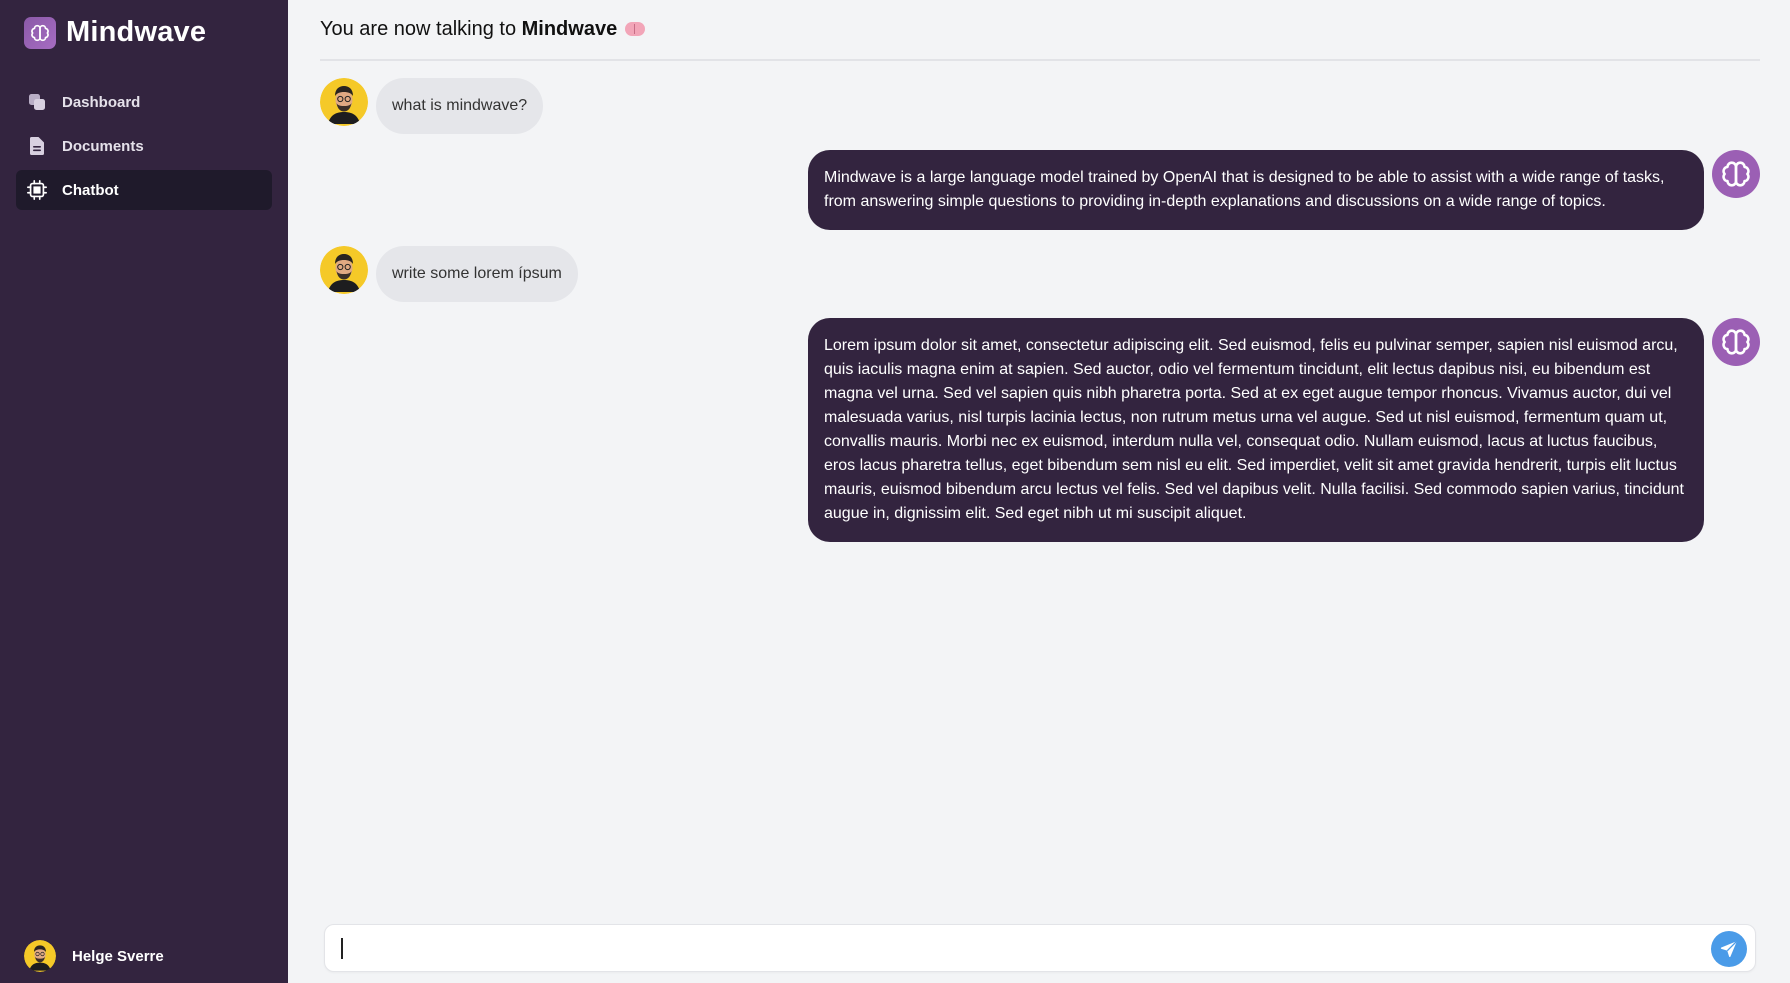  What do you see at coordinates (634, 29) in the screenshot?
I see `brain-emoji-icon` at bounding box center [634, 29].